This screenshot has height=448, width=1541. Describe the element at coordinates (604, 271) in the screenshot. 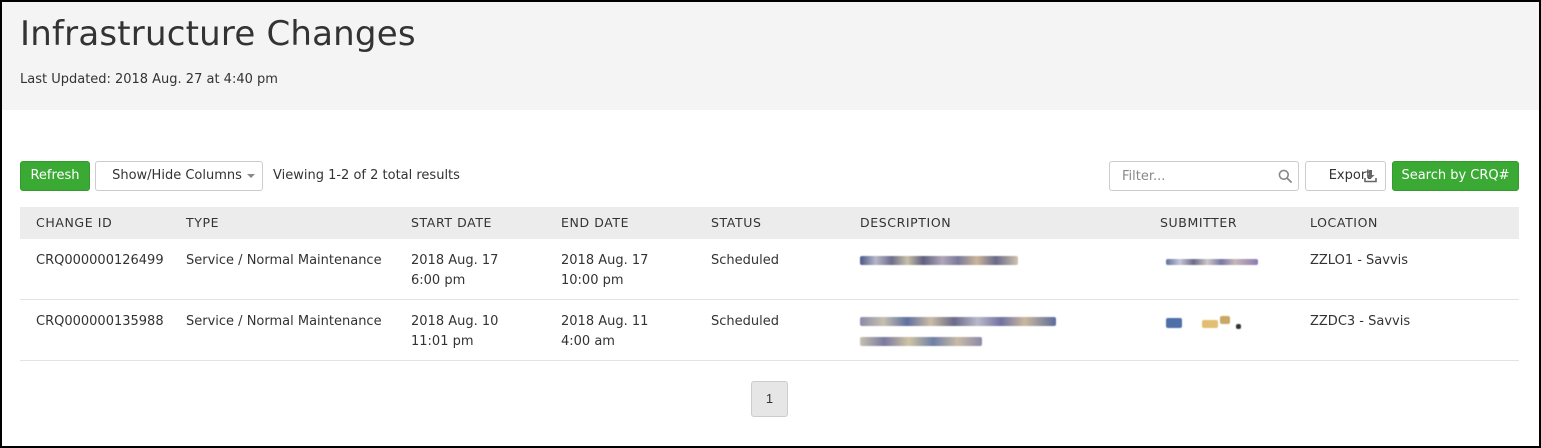

I see `end-date-cell: 2018 Aug. 17 10:00 pm` at that location.